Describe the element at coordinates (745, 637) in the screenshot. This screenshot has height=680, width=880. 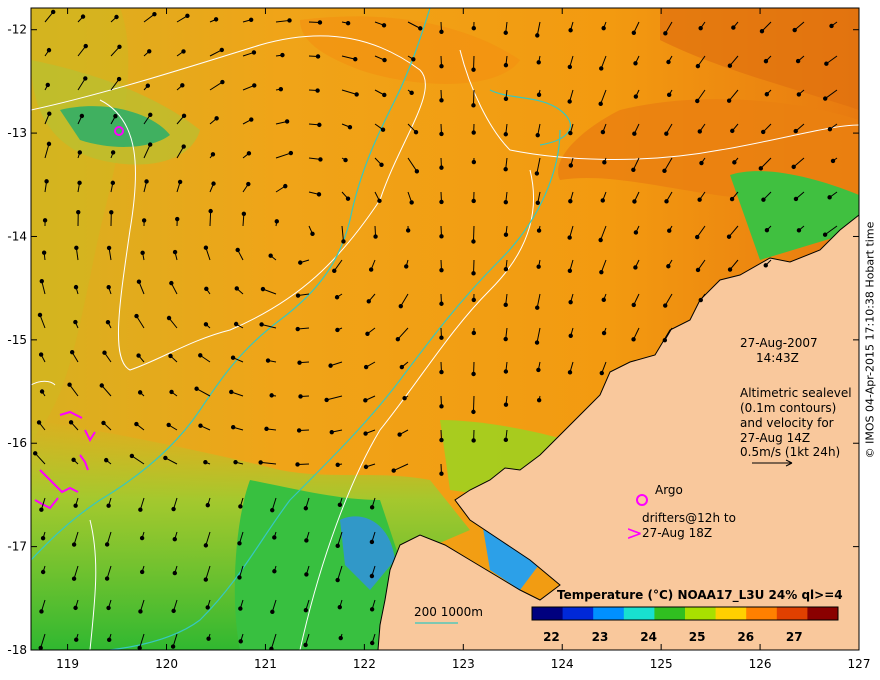
I see `colorbar-tick-label: 26` at that location.